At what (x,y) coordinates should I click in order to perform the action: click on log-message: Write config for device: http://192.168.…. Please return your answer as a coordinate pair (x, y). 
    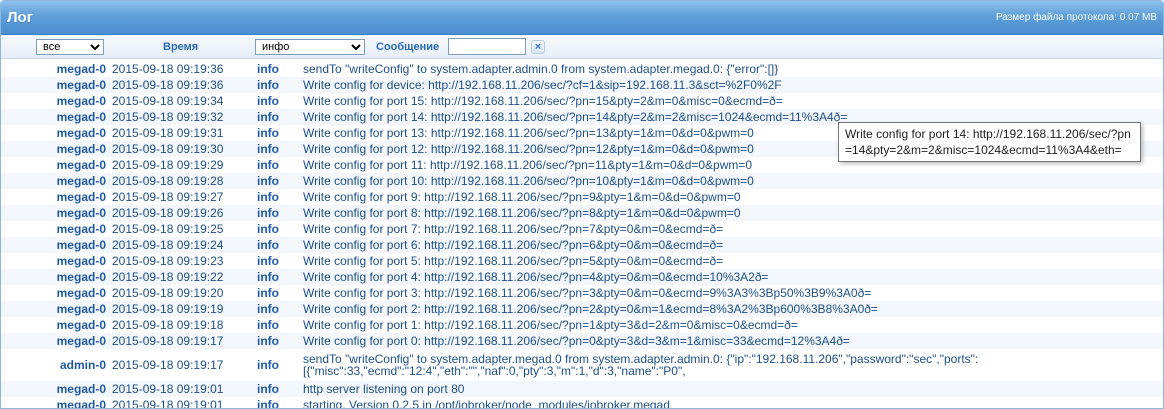
    Looking at the image, I should click on (542, 85).